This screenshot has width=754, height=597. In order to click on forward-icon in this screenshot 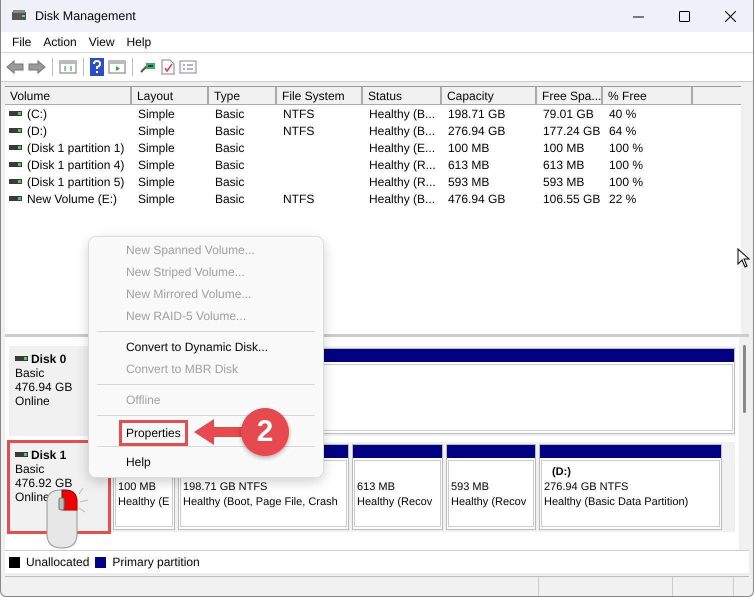, I will do `click(37, 67)`.